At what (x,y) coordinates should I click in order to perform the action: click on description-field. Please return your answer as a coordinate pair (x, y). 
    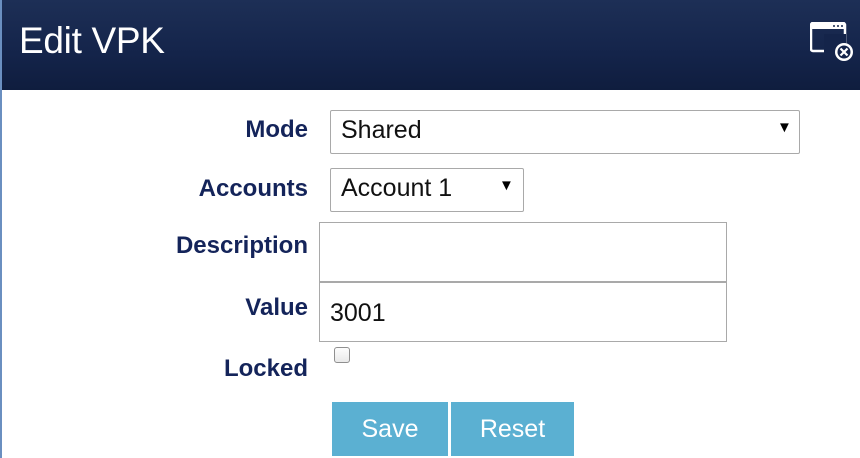
    Looking at the image, I should click on (523, 252).